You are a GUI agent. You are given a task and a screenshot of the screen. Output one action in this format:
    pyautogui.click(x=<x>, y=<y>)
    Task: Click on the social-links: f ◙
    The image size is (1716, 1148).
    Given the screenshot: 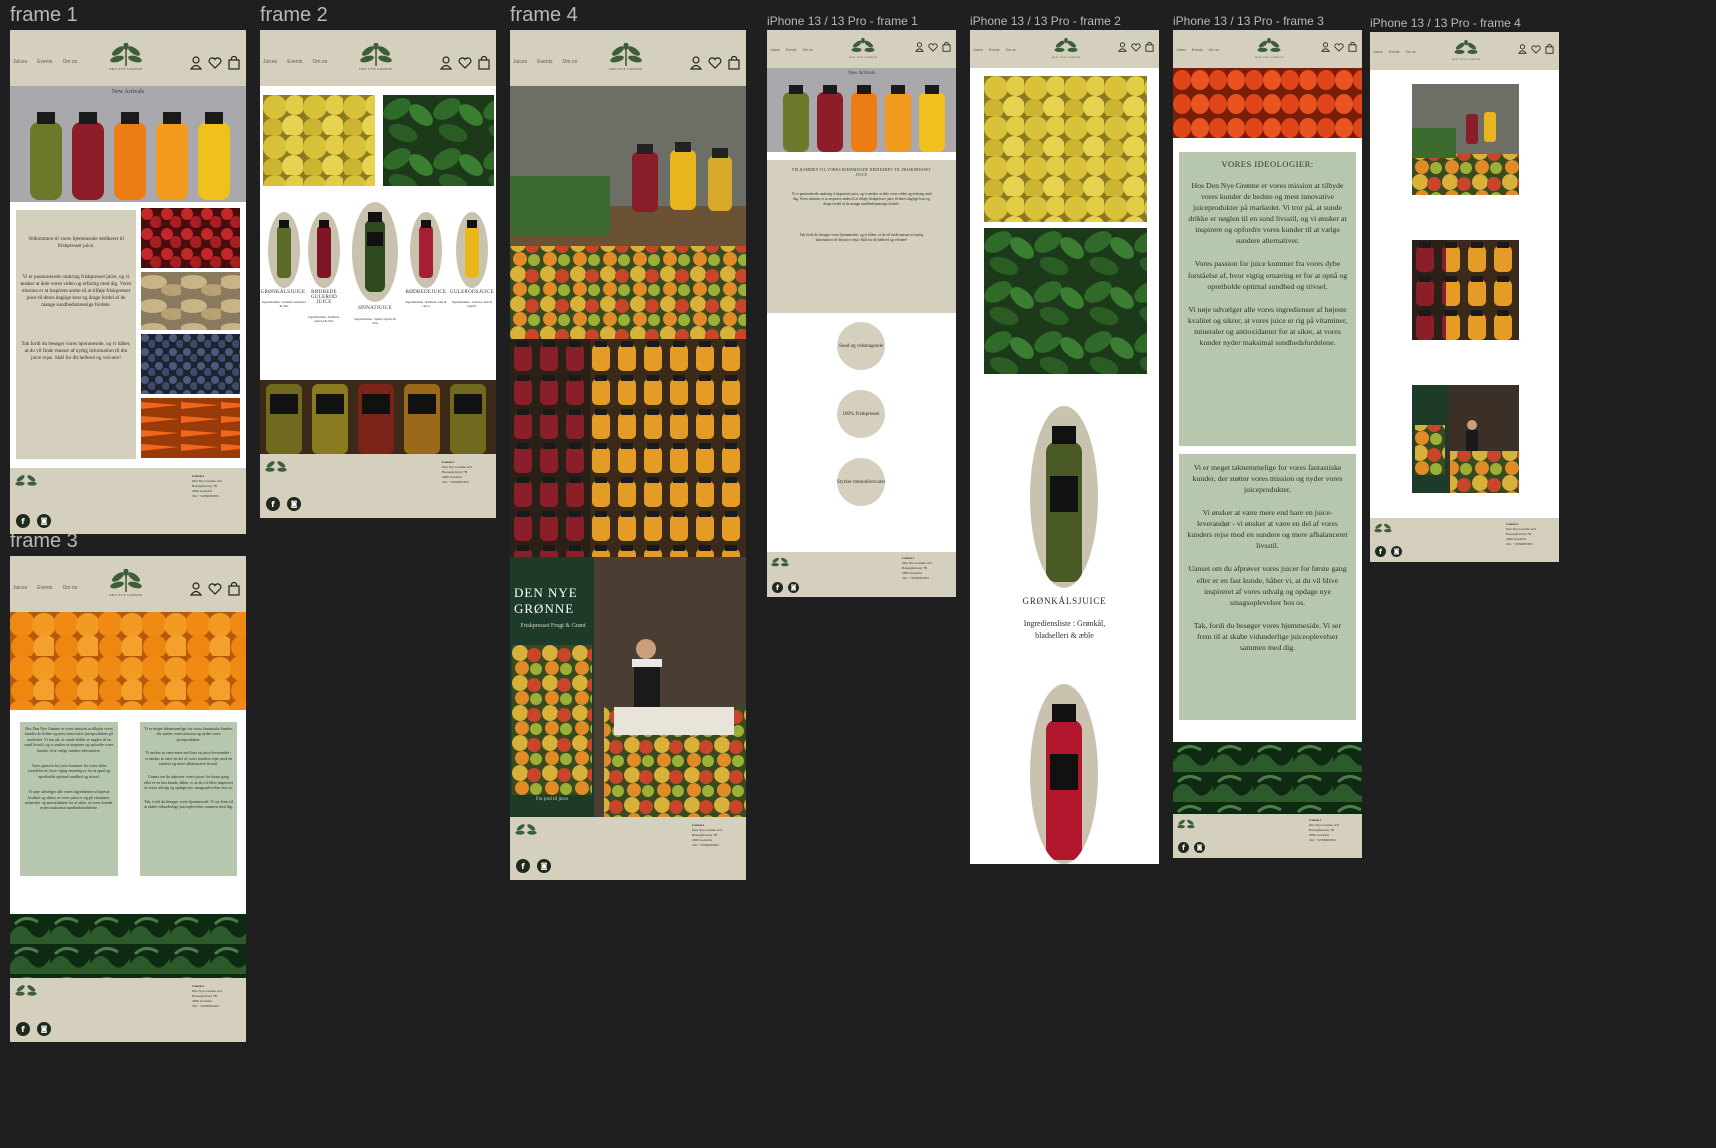 What is the action you would take?
    pyautogui.click(x=33, y=1029)
    